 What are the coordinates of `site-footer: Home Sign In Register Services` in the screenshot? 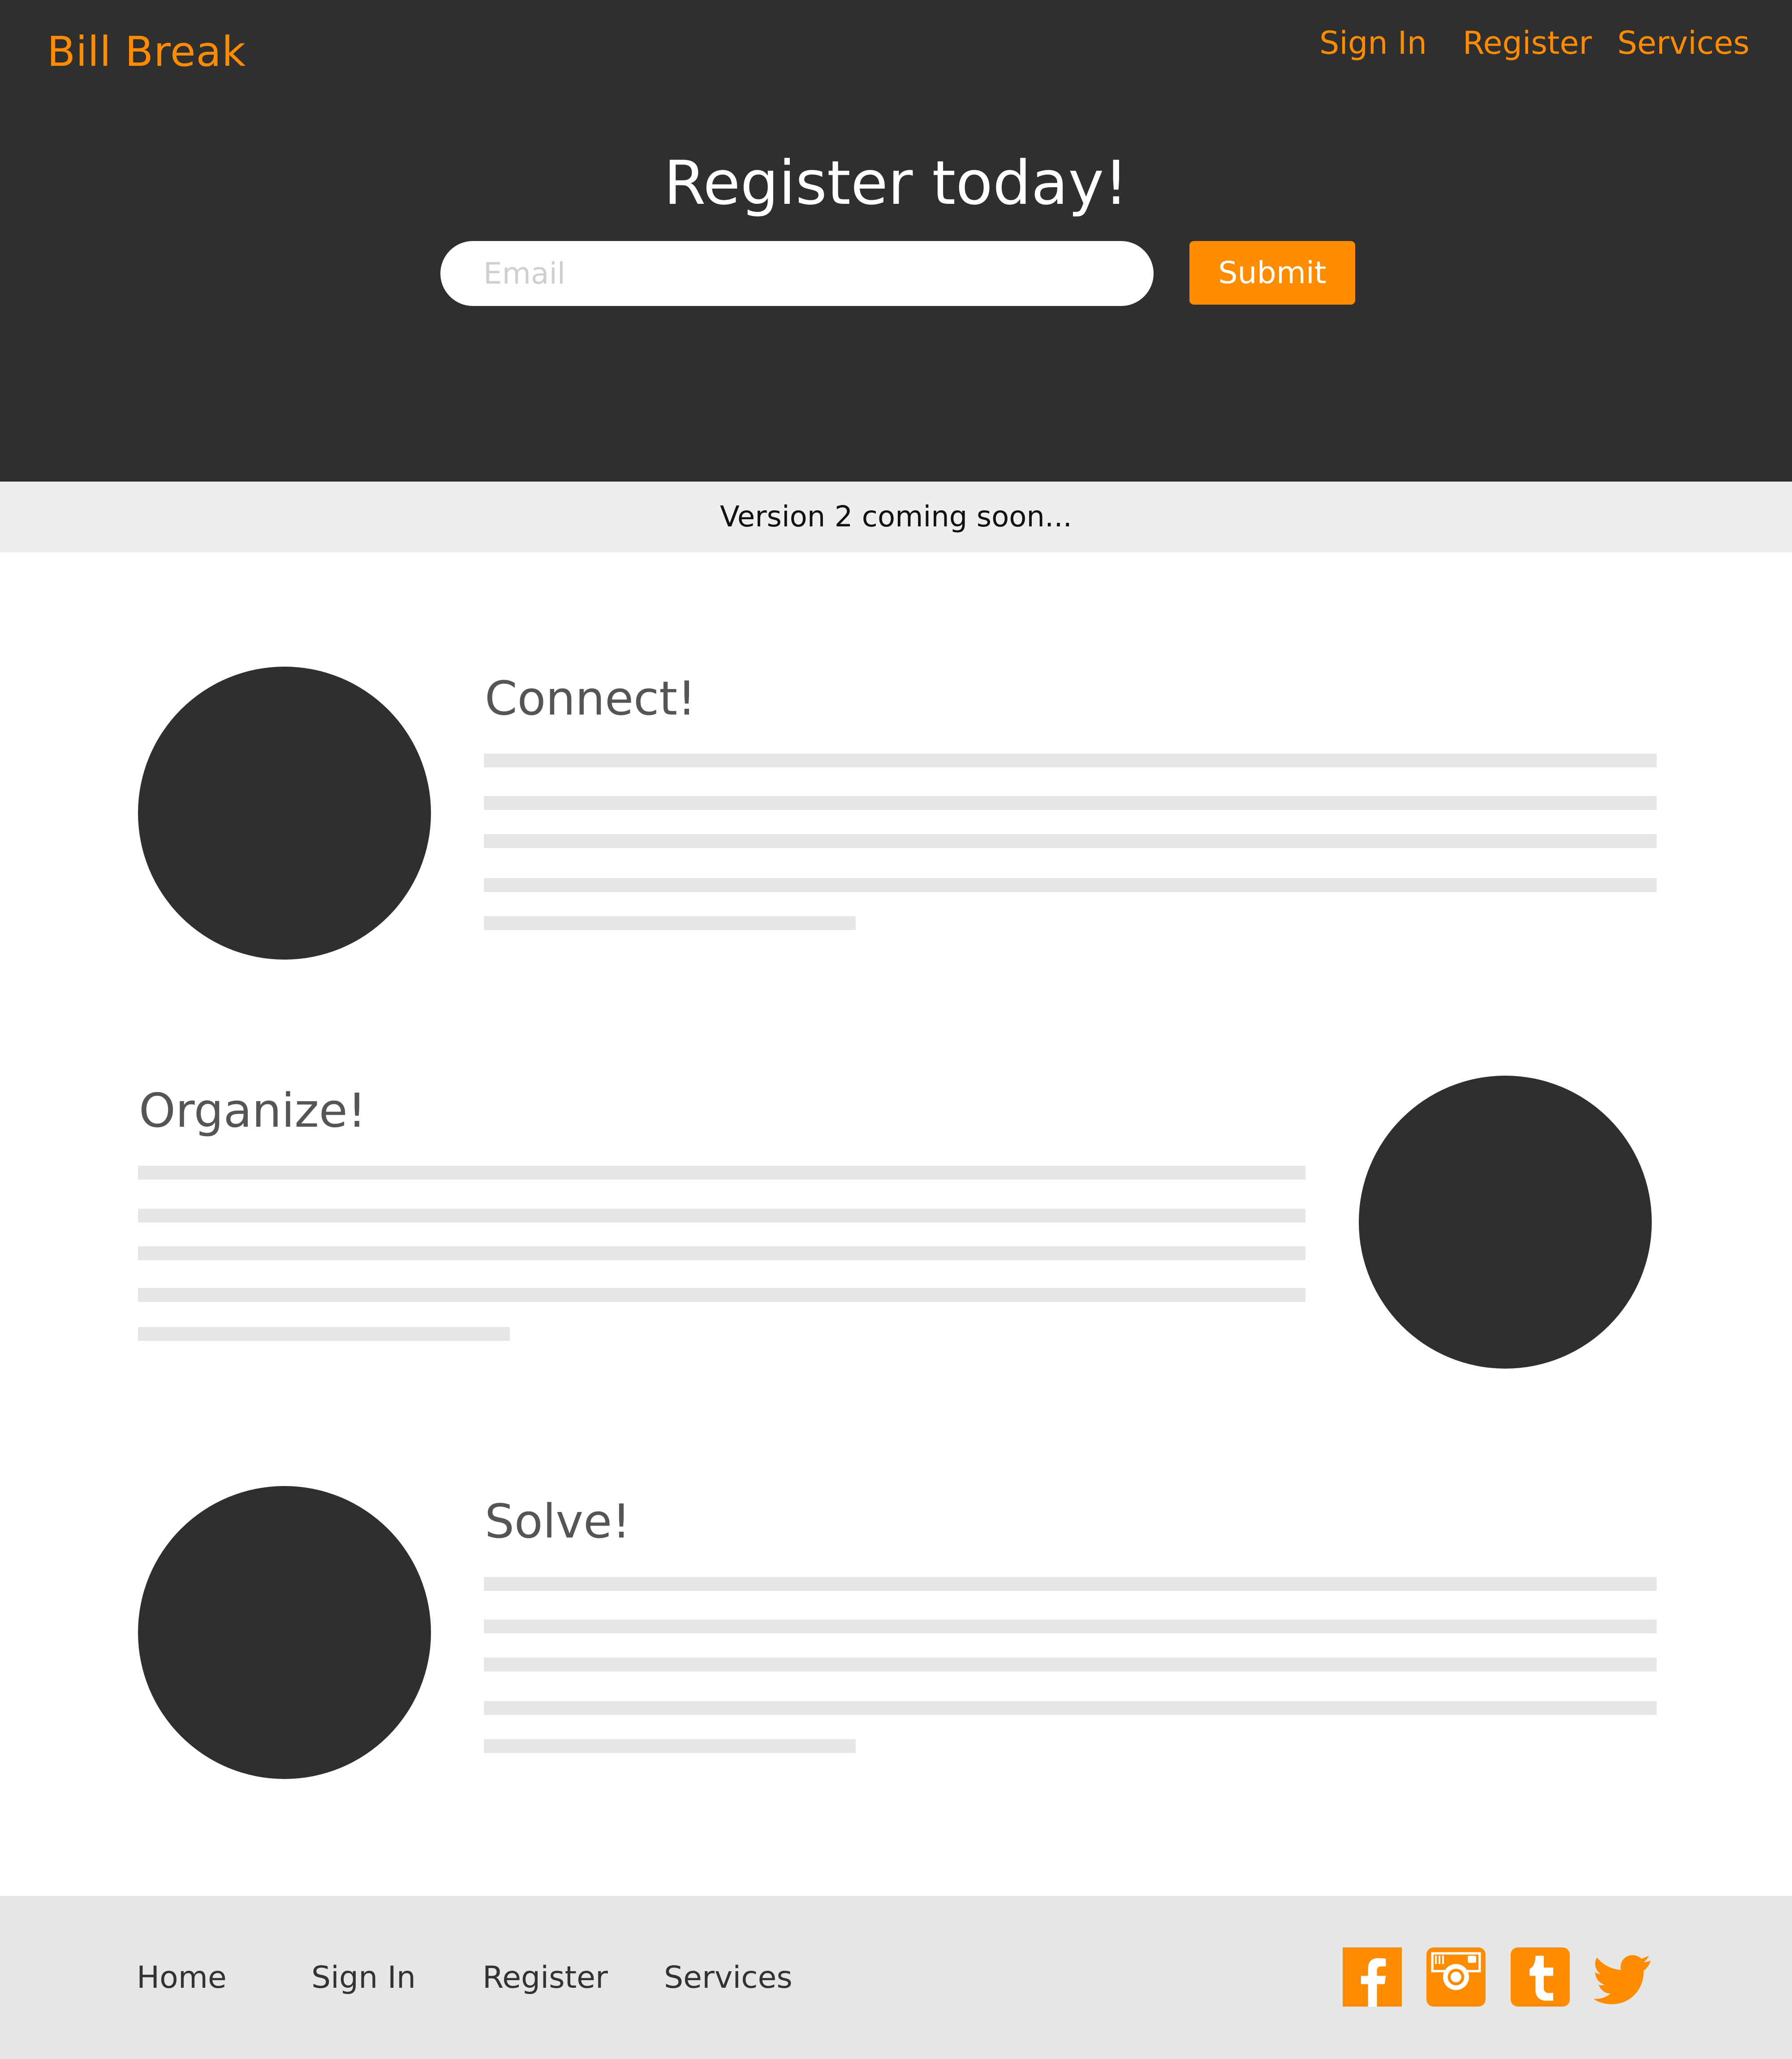 It's located at (896, 1977).